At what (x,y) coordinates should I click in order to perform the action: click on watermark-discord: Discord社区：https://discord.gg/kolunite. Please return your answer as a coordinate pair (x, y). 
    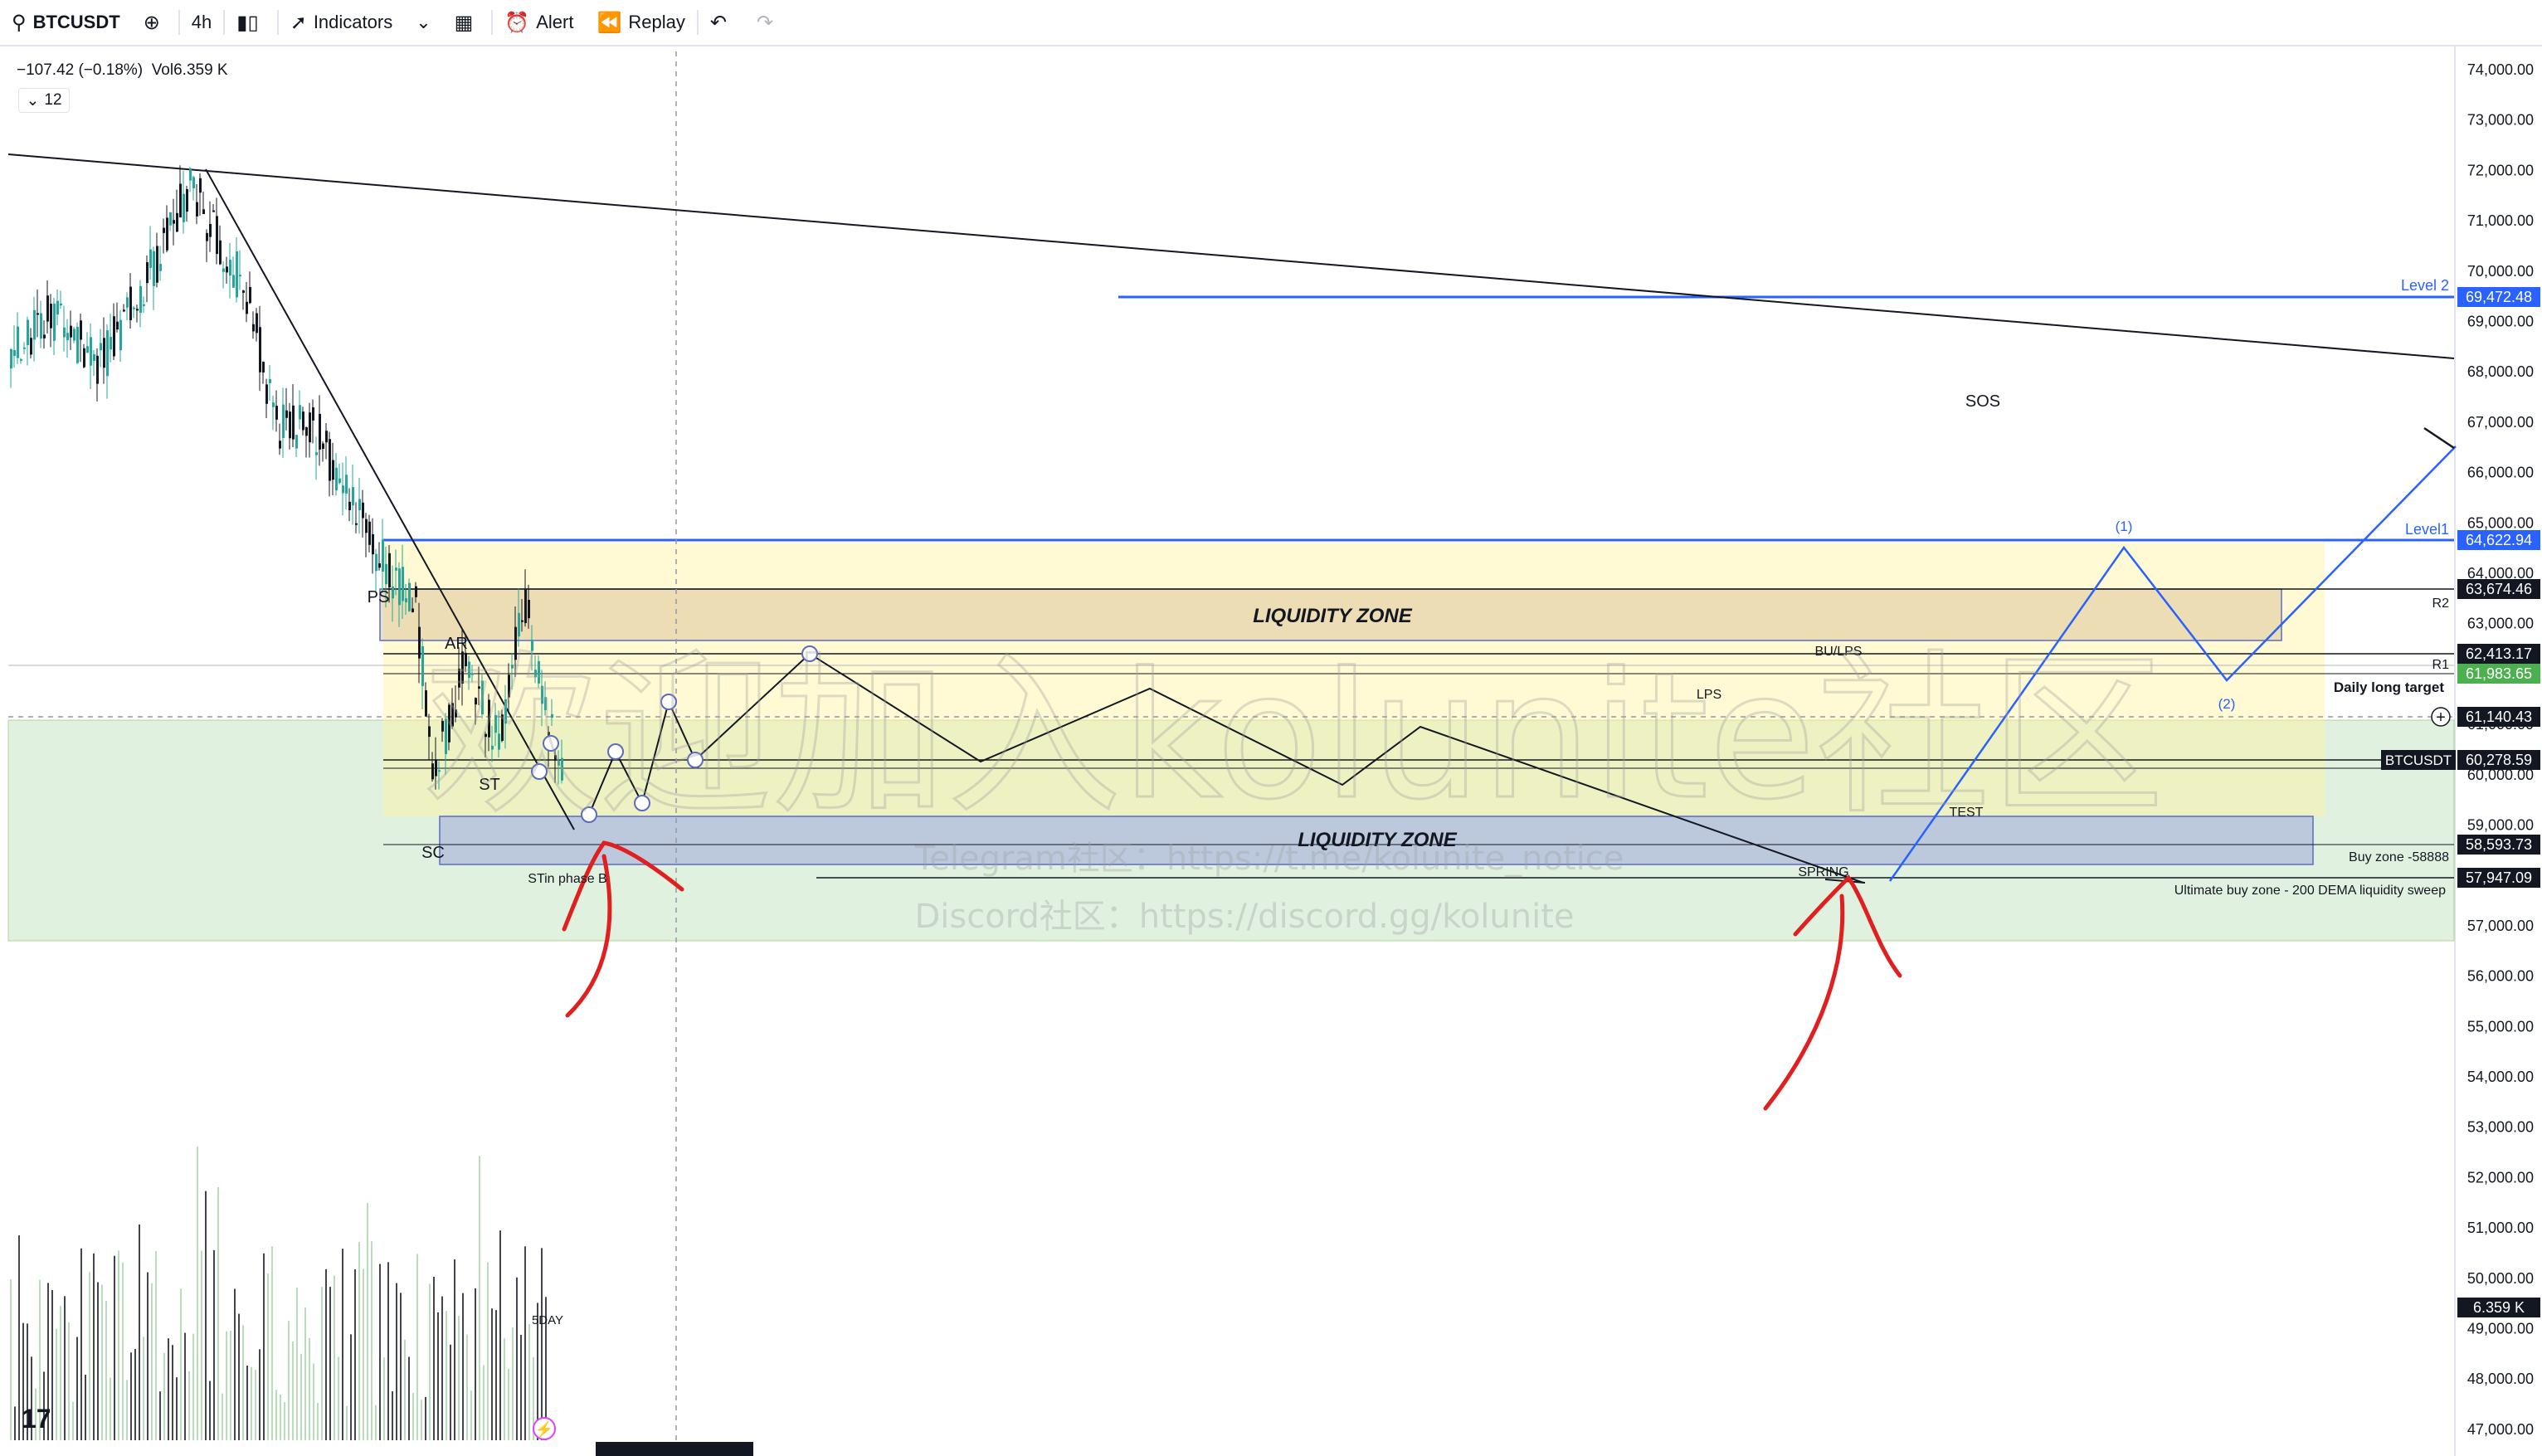
    Looking at the image, I should click on (1244, 917).